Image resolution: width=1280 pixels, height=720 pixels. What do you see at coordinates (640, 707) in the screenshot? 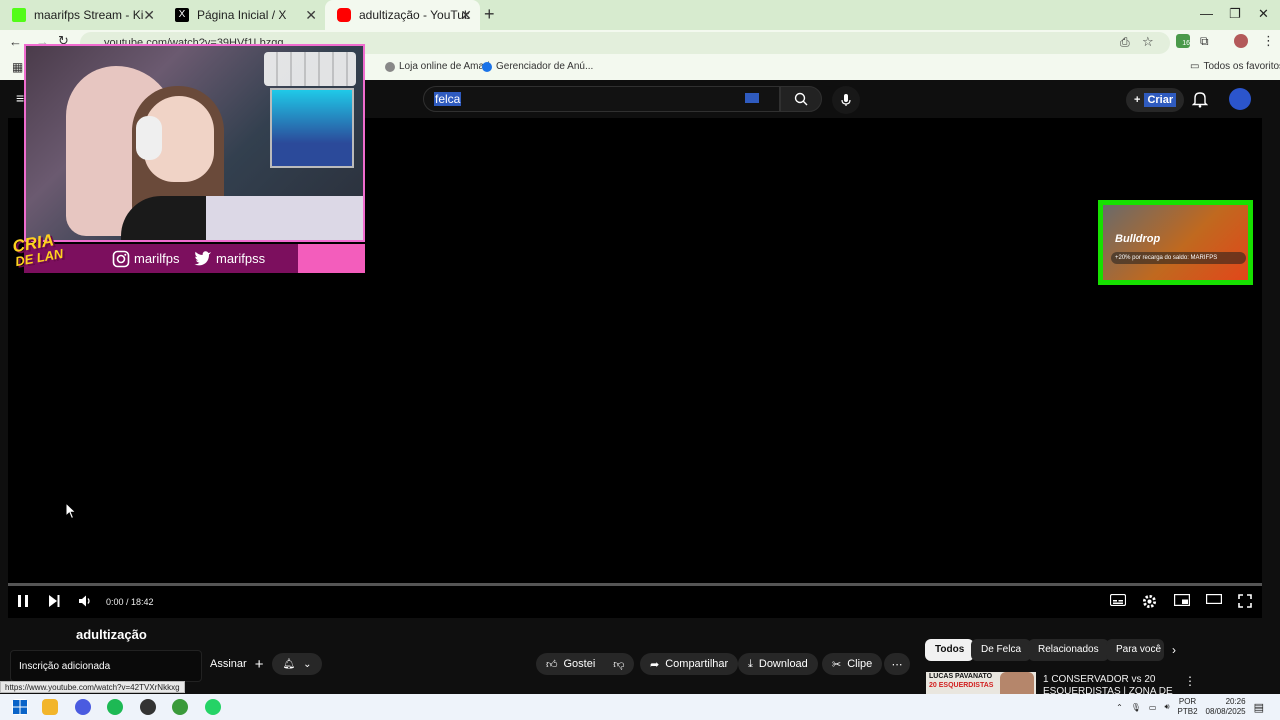
I see `windows-taskbar: ⌃ 🎙︎ ▭ 🔊︎ POR PTB2 20:26 08/08/2025 ▤` at bounding box center [640, 707].